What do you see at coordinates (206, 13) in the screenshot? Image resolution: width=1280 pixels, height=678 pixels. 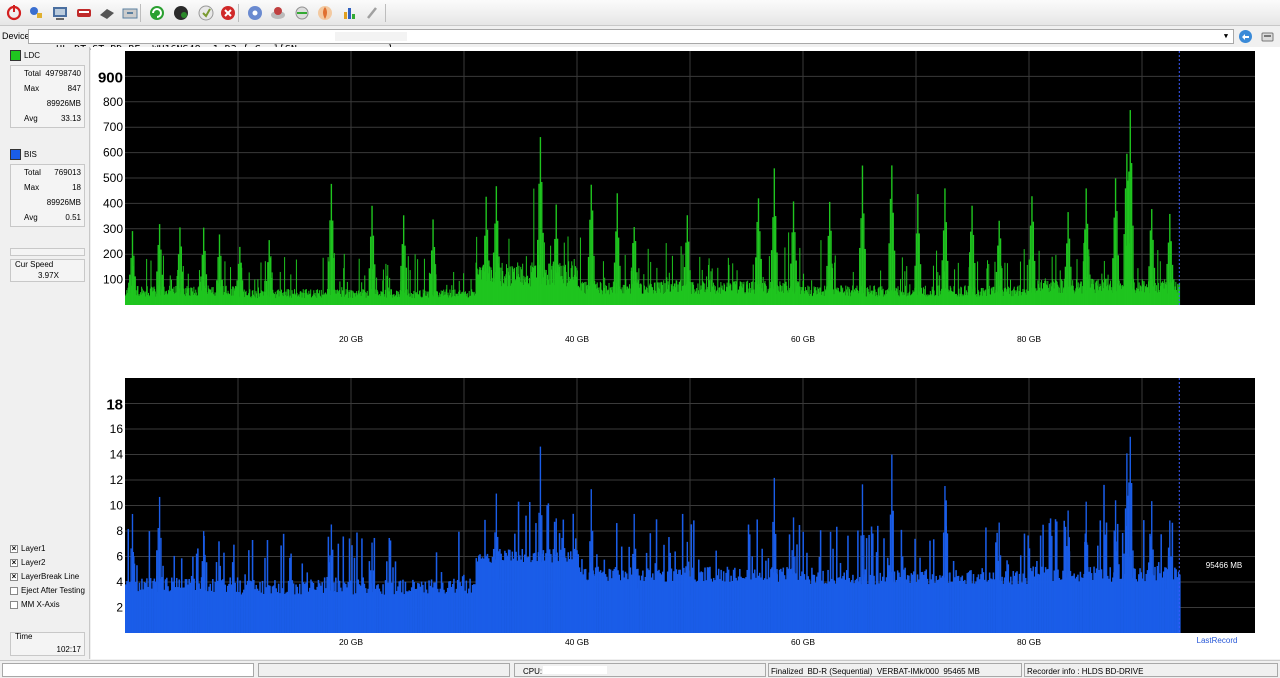 I see `settings-disc-icon` at bounding box center [206, 13].